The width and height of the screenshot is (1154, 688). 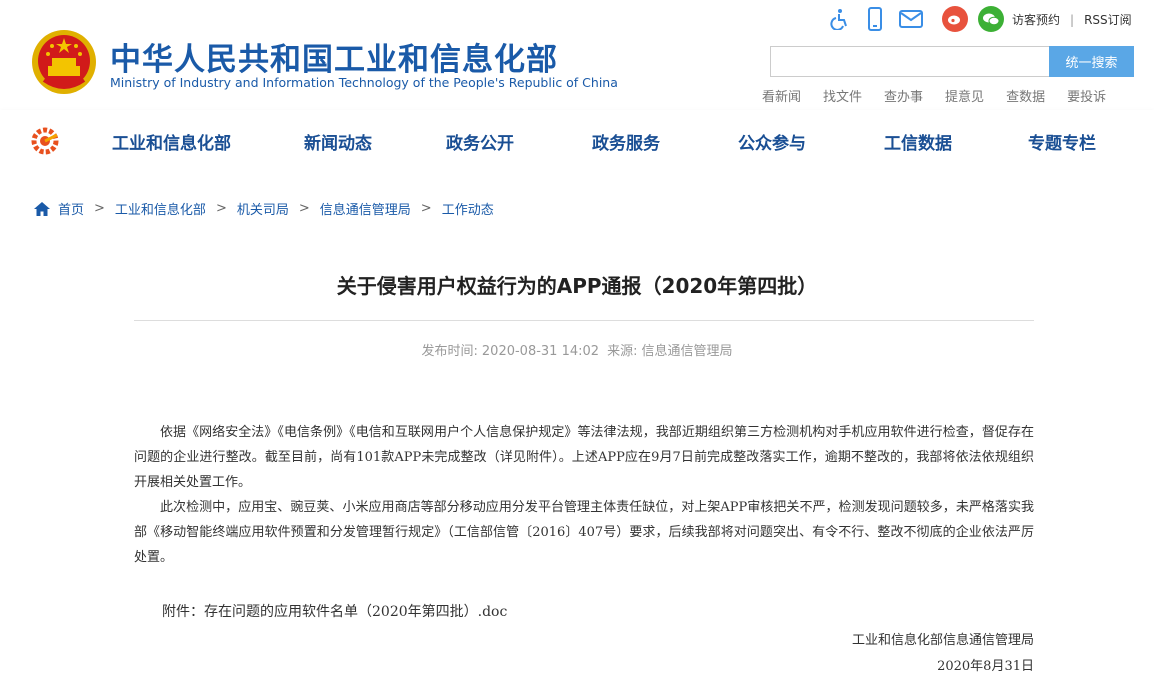 I want to click on nav-item-public: 公众参与, so click(x=772, y=141).